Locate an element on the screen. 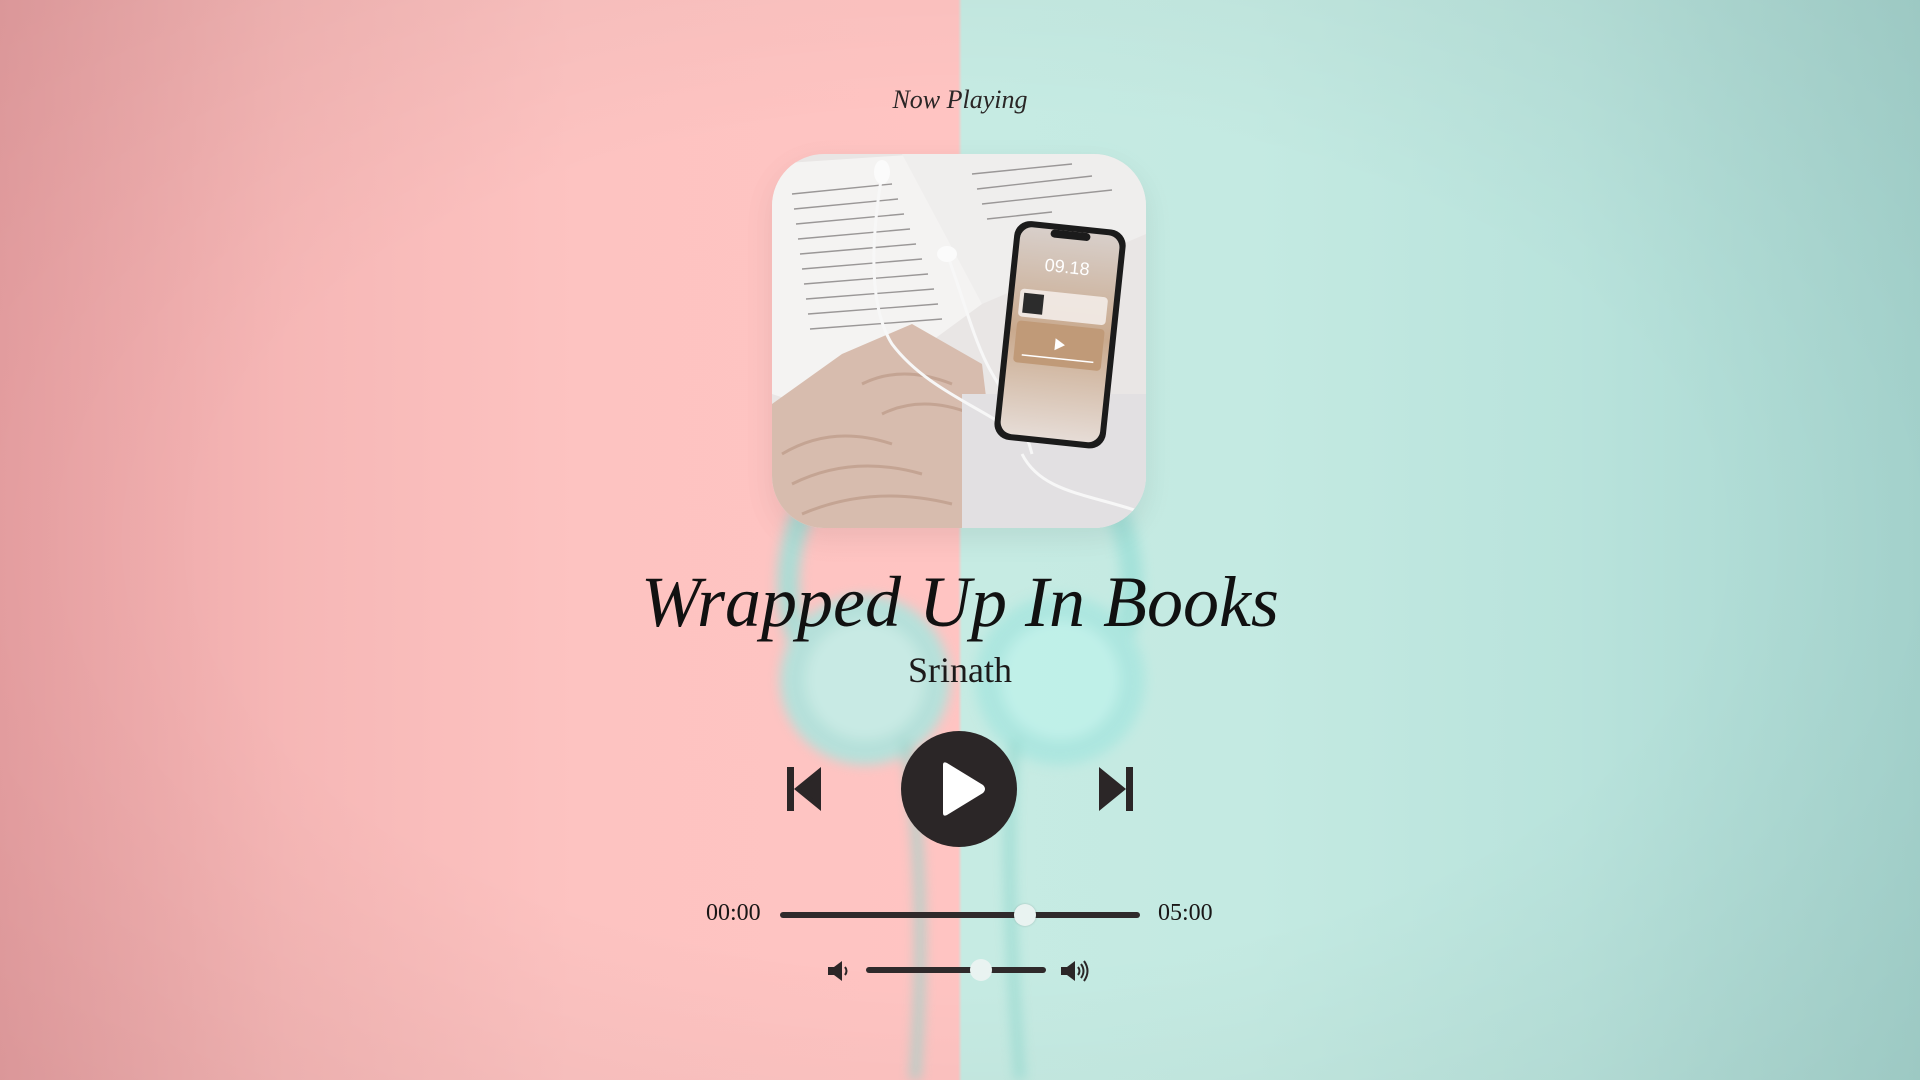 The image size is (1920, 1080). now-playing-label: Now Playing is located at coordinates (960, 99).